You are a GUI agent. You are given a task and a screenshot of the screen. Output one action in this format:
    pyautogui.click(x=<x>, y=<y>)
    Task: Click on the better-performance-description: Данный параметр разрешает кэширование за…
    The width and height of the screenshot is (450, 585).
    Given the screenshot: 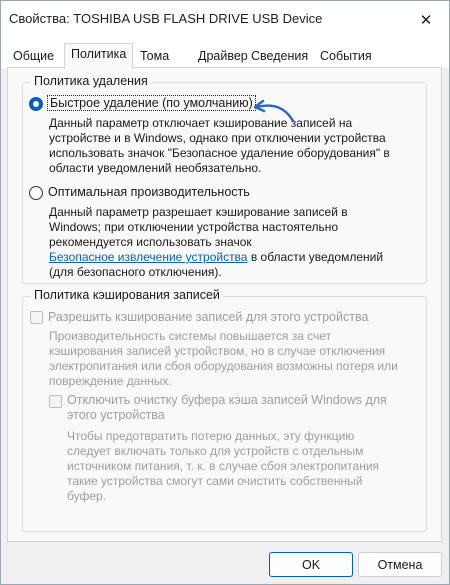 What is the action you would take?
    pyautogui.click(x=216, y=242)
    